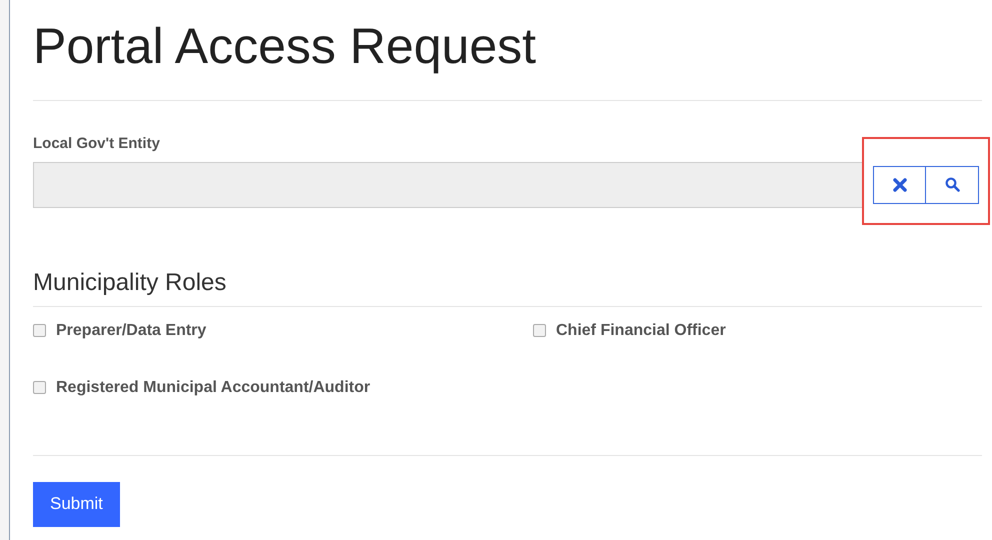 This screenshot has height=540, width=992. I want to click on search-button, so click(952, 185).